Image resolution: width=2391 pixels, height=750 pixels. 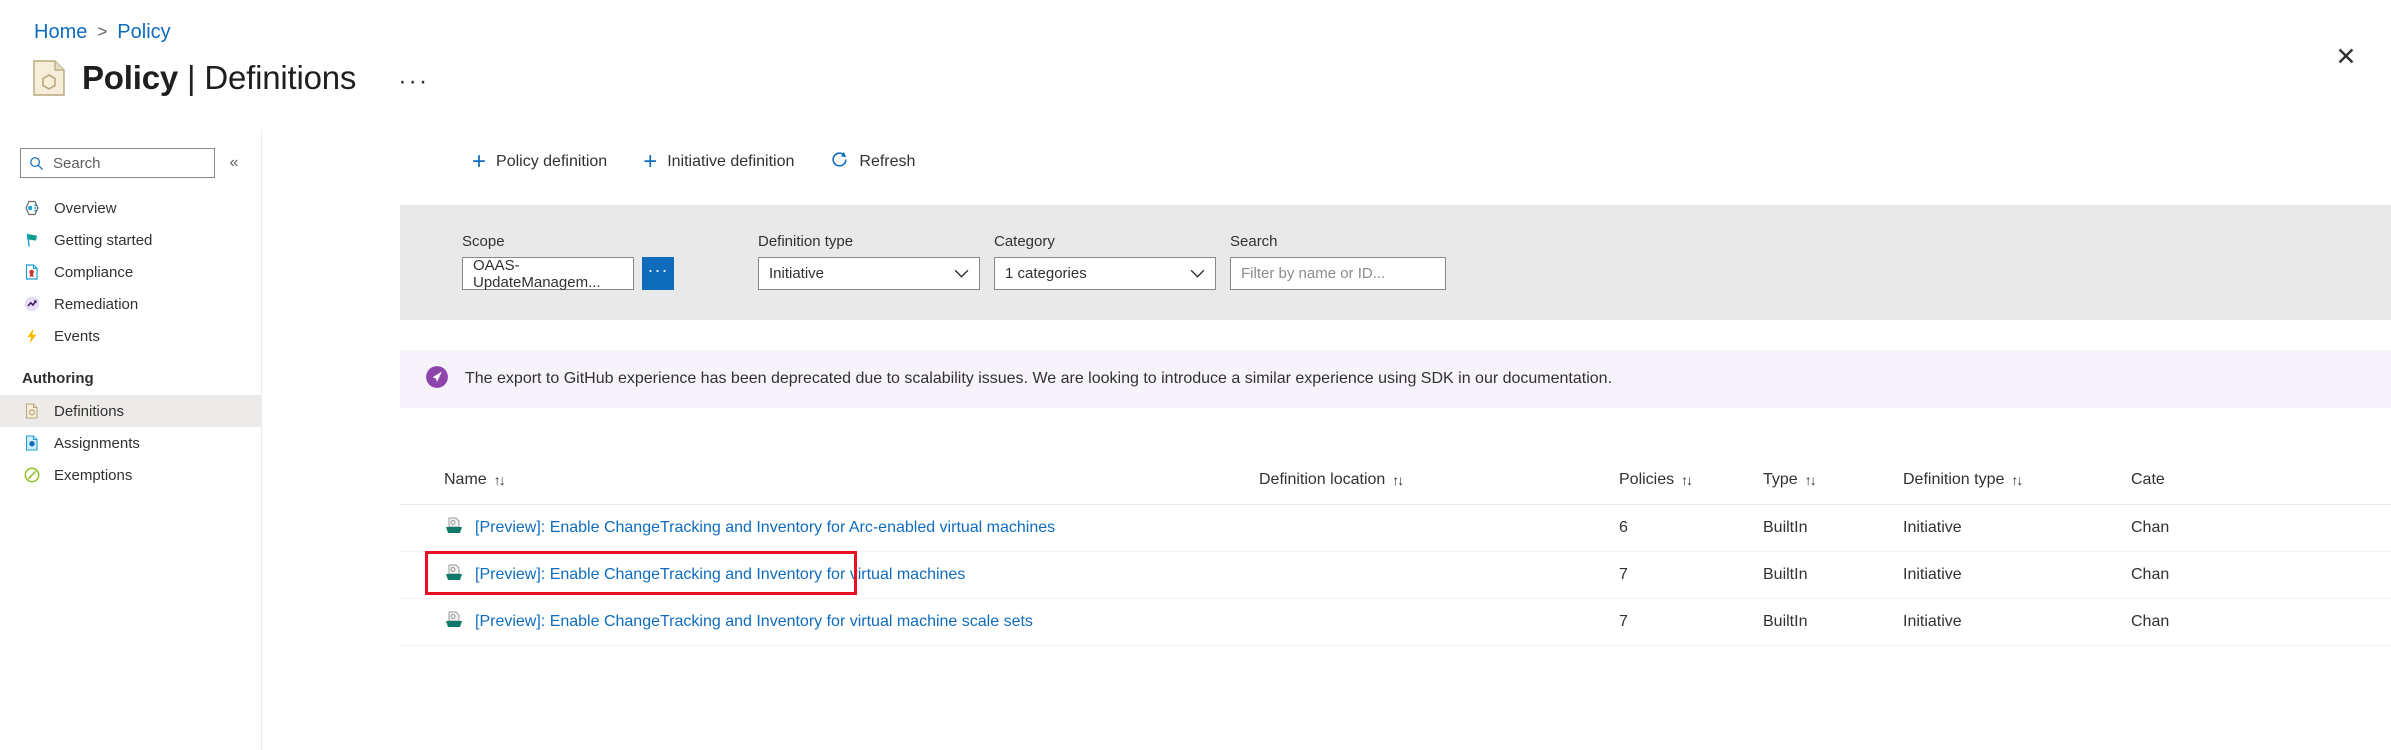 What do you see at coordinates (130, 208) in the screenshot?
I see `sidebar-item-overview: Overview` at bounding box center [130, 208].